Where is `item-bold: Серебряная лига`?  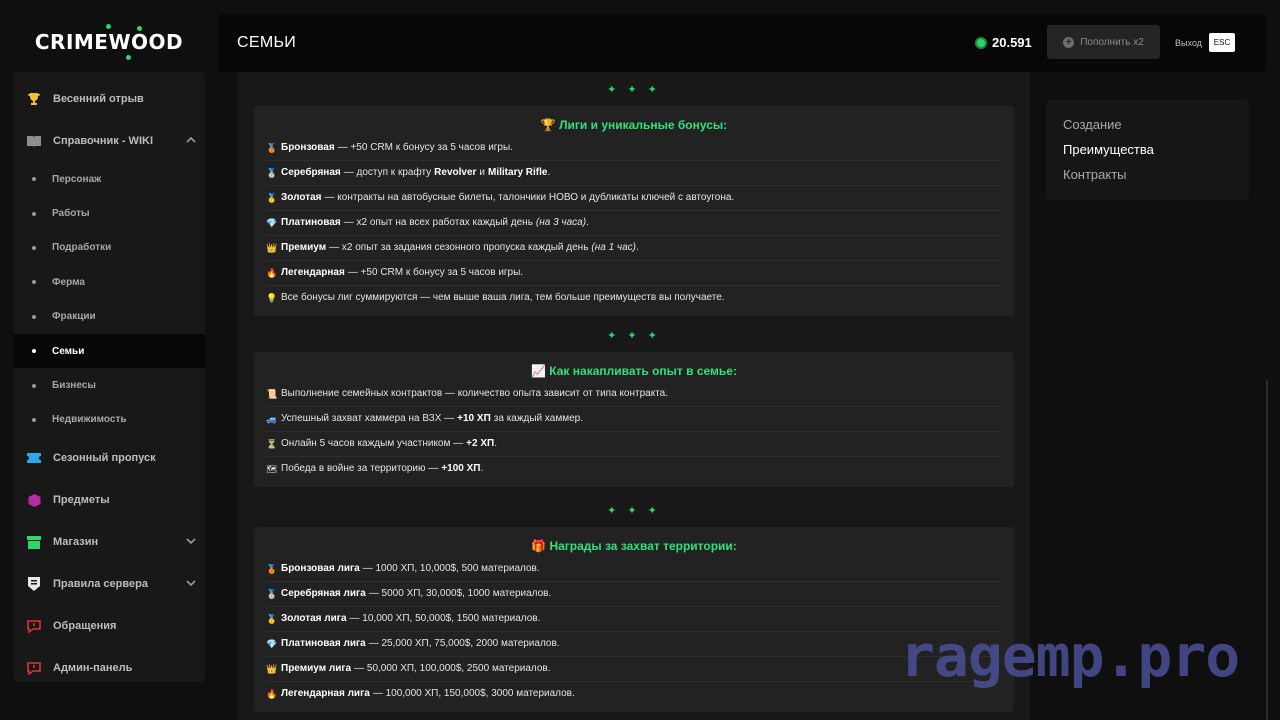 item-bold: Серебряная лига is located at coordinates (323, 593).